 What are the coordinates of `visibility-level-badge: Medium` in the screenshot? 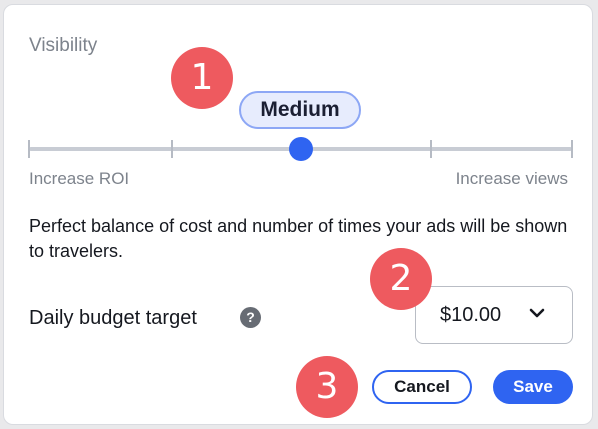 It's located at (300, 110).